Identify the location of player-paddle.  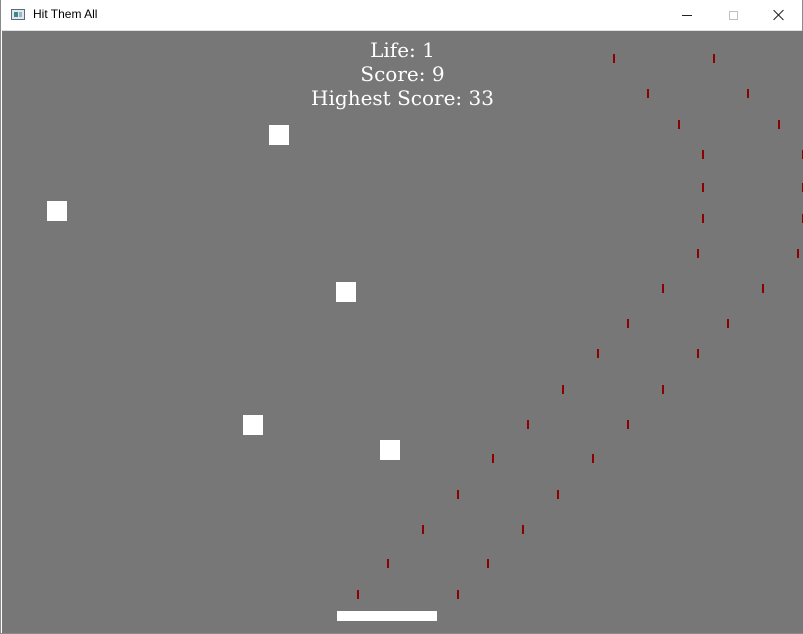
(387, 616).